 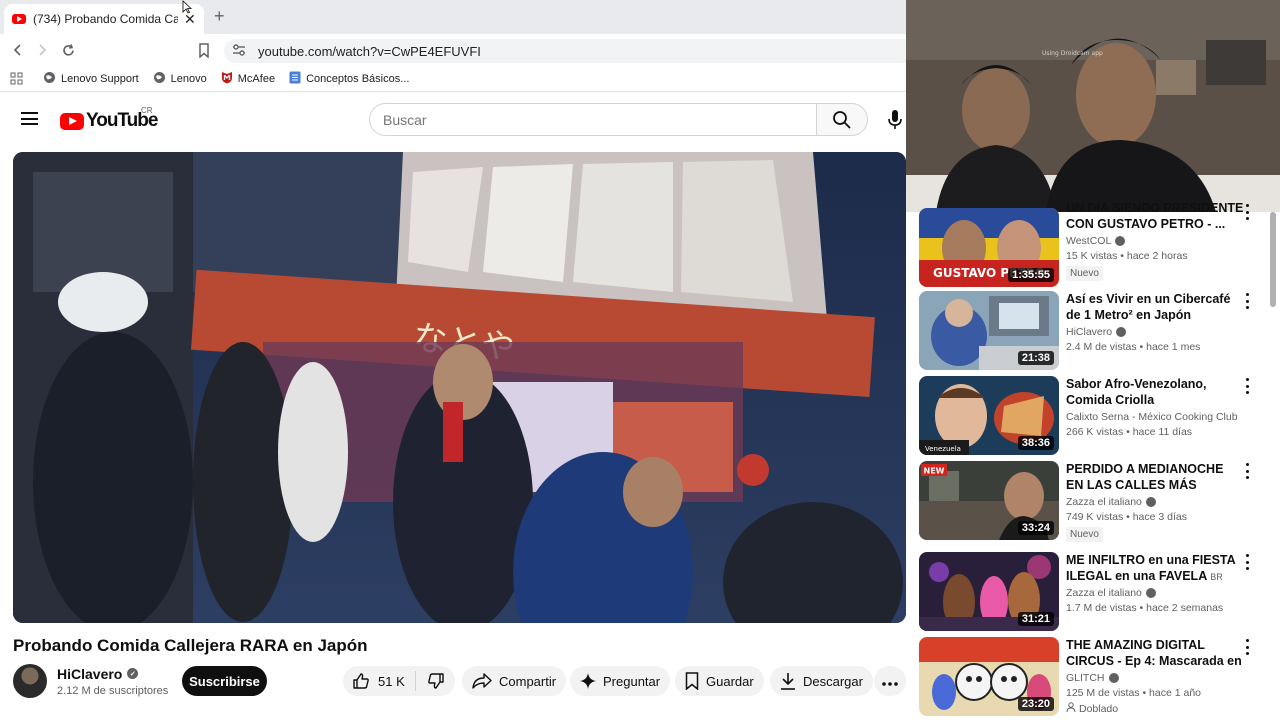 I want to click on search-icon, so click(x=842, y=119).